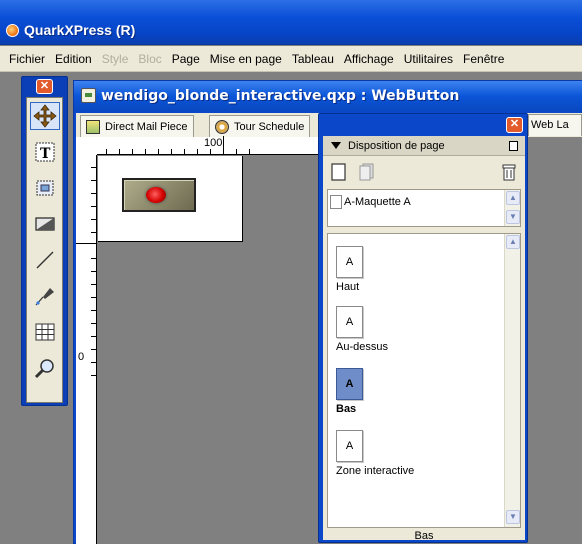  I want to click on menu-bloc: Bloc, so click(150, 58).